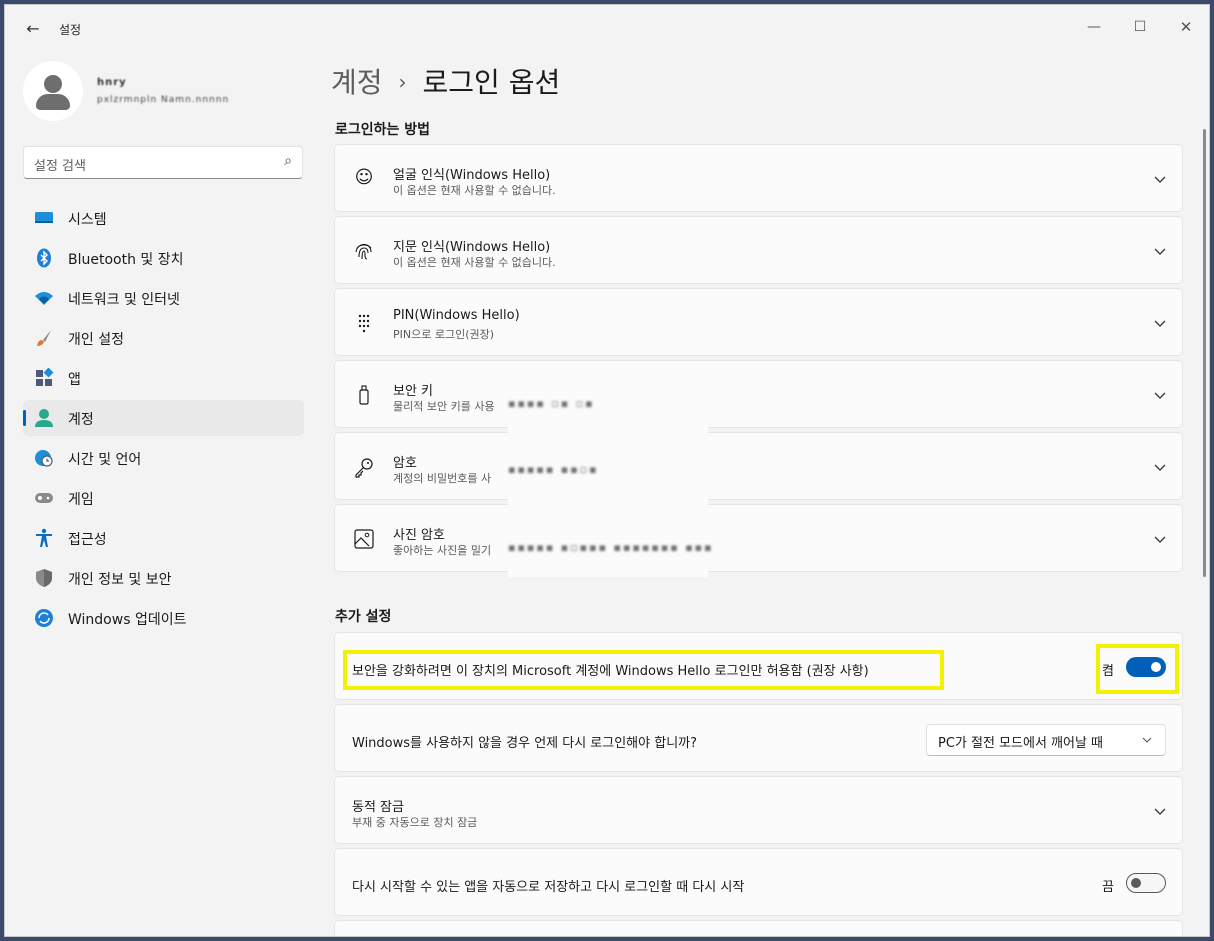  What do you see at coordinates (364, 468) in the screenshot?
I see `key-icon` at bounding box center [364, 468].